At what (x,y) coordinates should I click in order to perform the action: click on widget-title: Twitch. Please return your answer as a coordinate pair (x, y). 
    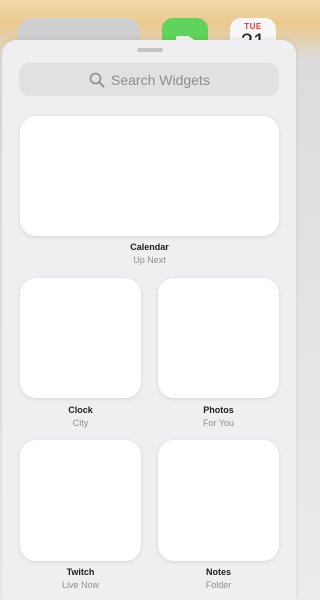
    Looking at the image, I should click on (80, 572).